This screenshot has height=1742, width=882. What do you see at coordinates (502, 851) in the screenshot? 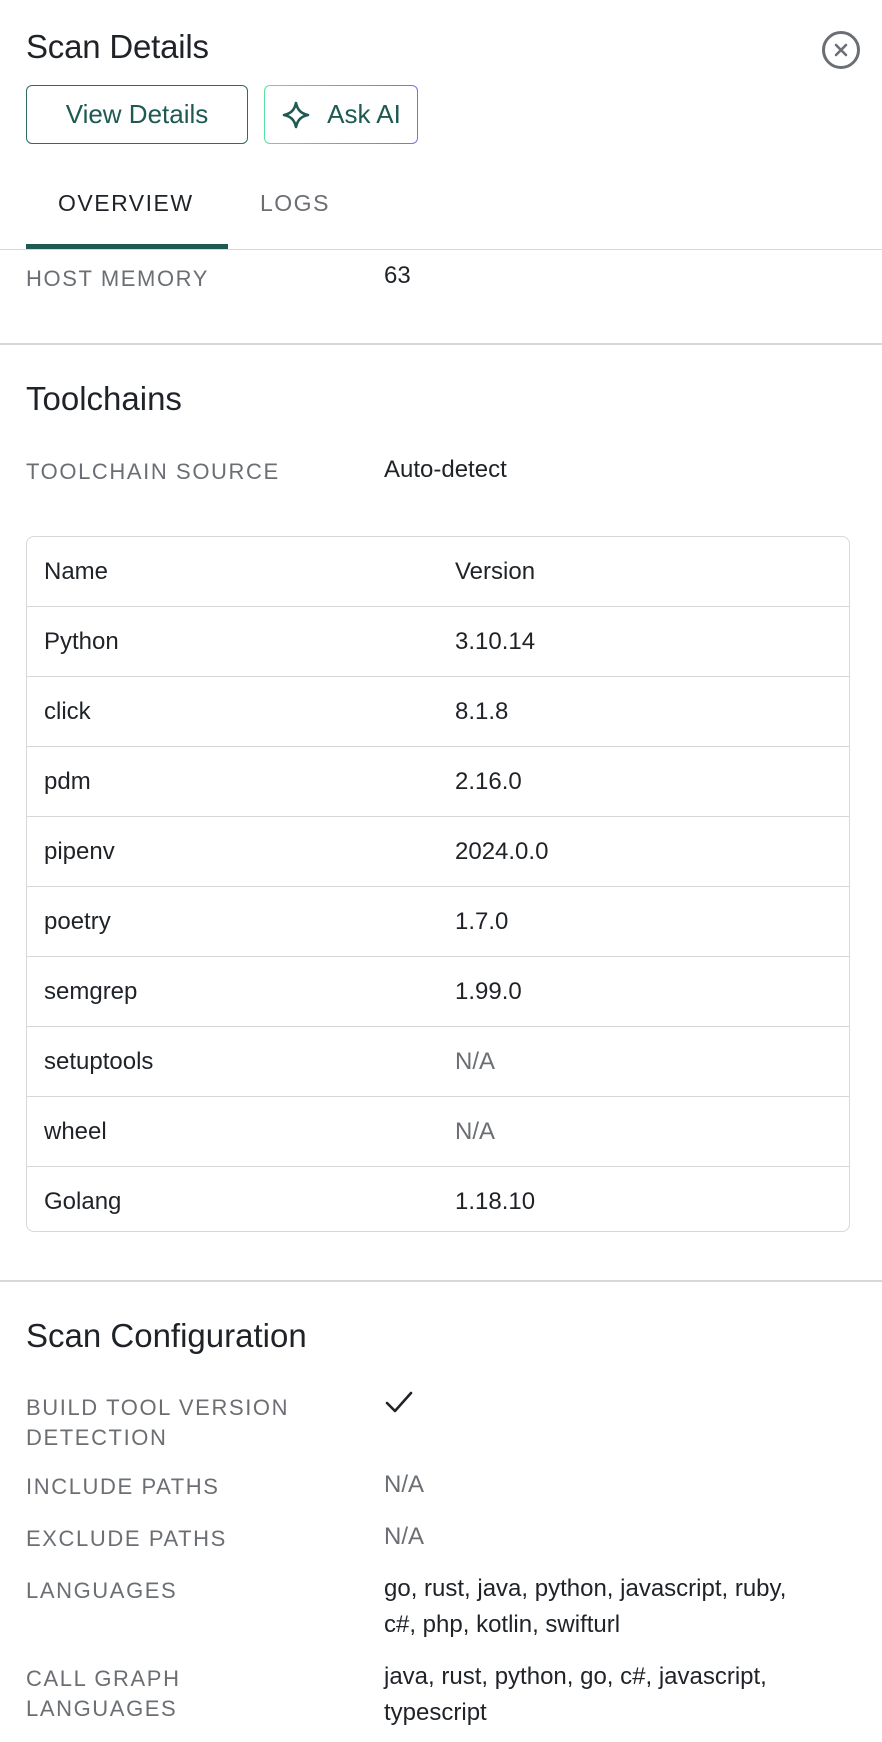
I see `toolchain-version: 2024.0.0` at bounding box center [502, 851].